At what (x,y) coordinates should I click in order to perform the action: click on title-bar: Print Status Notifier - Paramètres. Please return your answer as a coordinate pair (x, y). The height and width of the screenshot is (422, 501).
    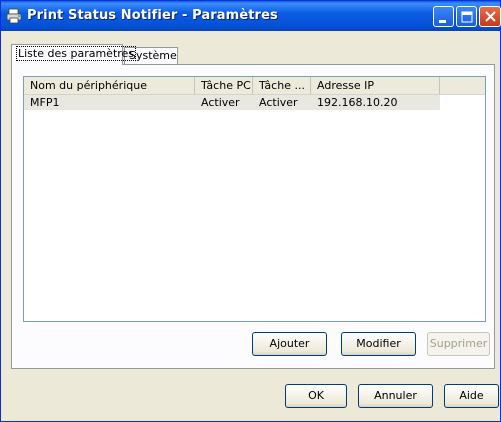
    Looking at the image, I should click on (251, 16).